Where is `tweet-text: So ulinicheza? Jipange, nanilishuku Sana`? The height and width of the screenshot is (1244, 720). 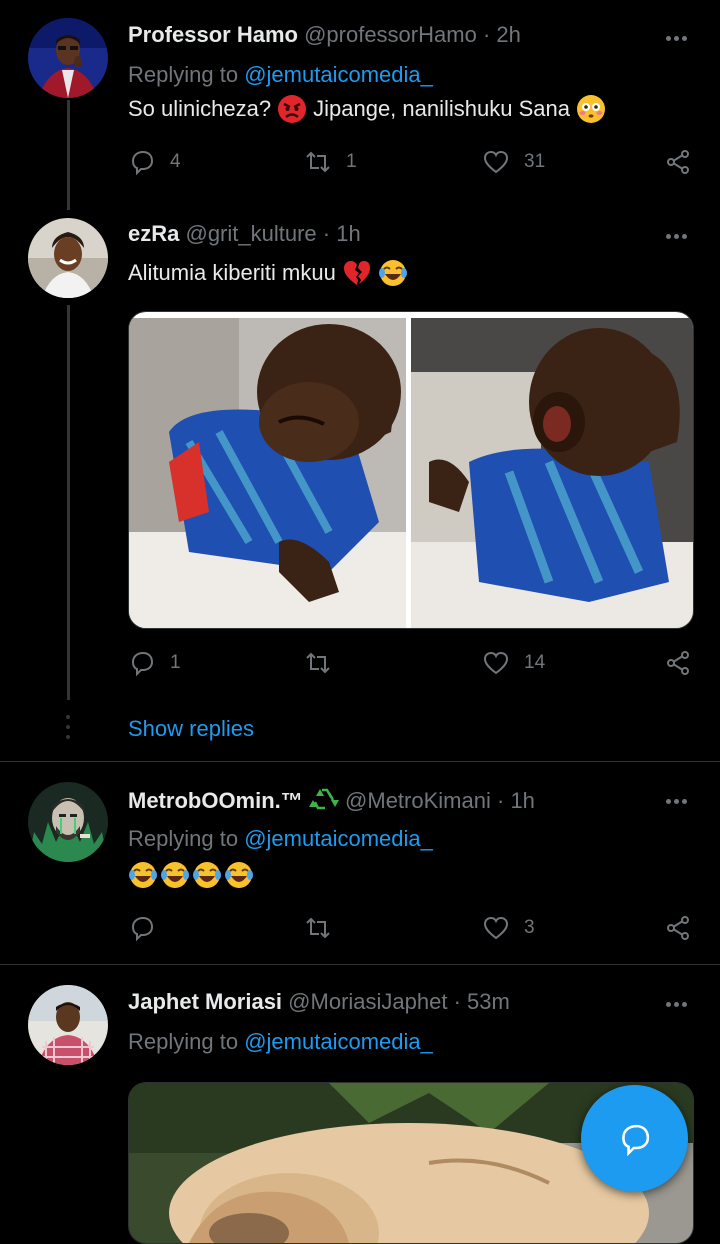 tweet-text: So ulinicheza? Jipange, nanilishuku Sana is located at coordinates (367, 109).